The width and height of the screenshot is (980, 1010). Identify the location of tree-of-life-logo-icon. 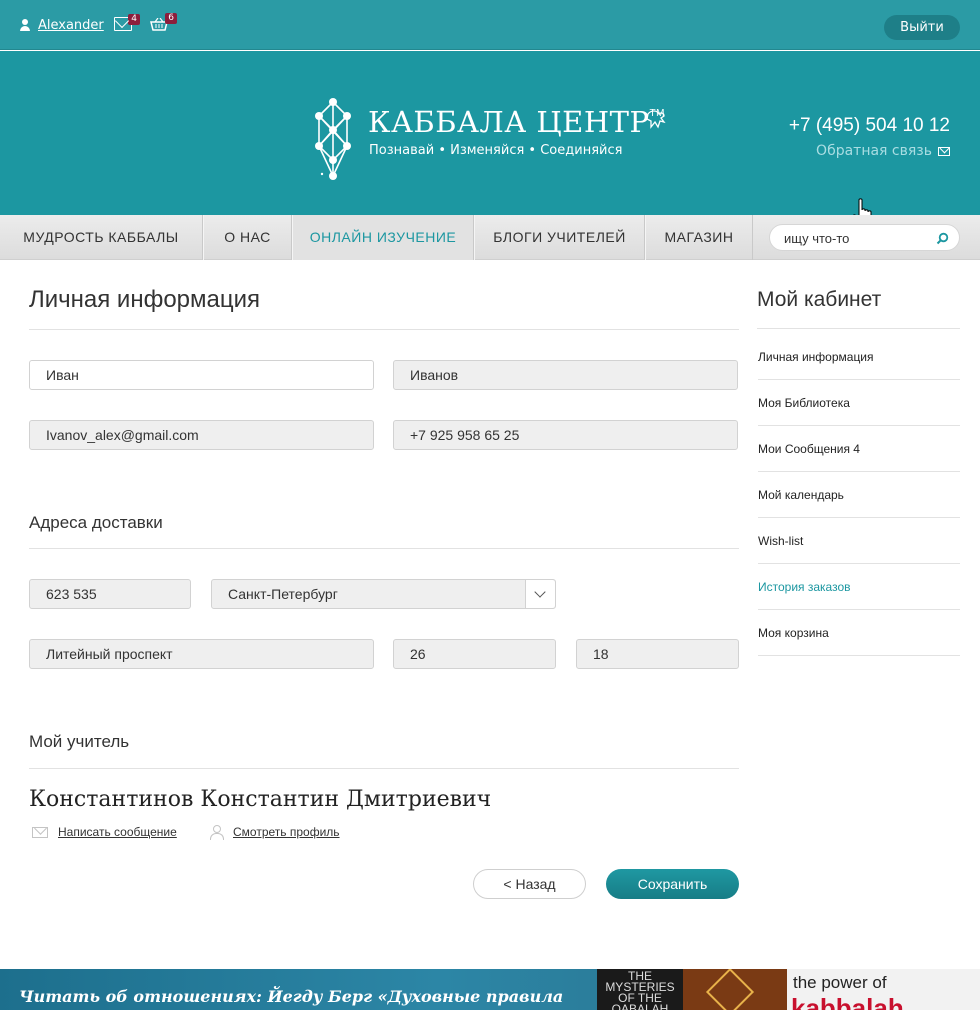
(333, 139).